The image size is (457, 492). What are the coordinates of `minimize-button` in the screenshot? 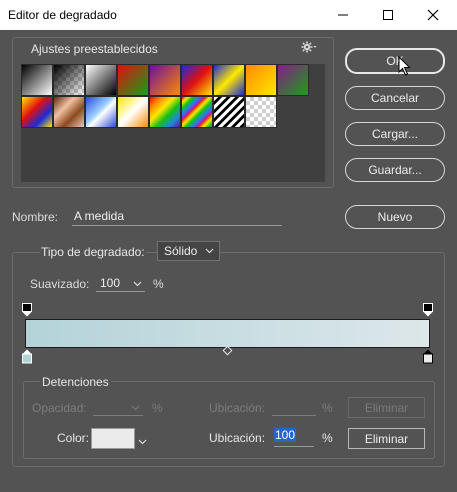 It's located at (342, 15).